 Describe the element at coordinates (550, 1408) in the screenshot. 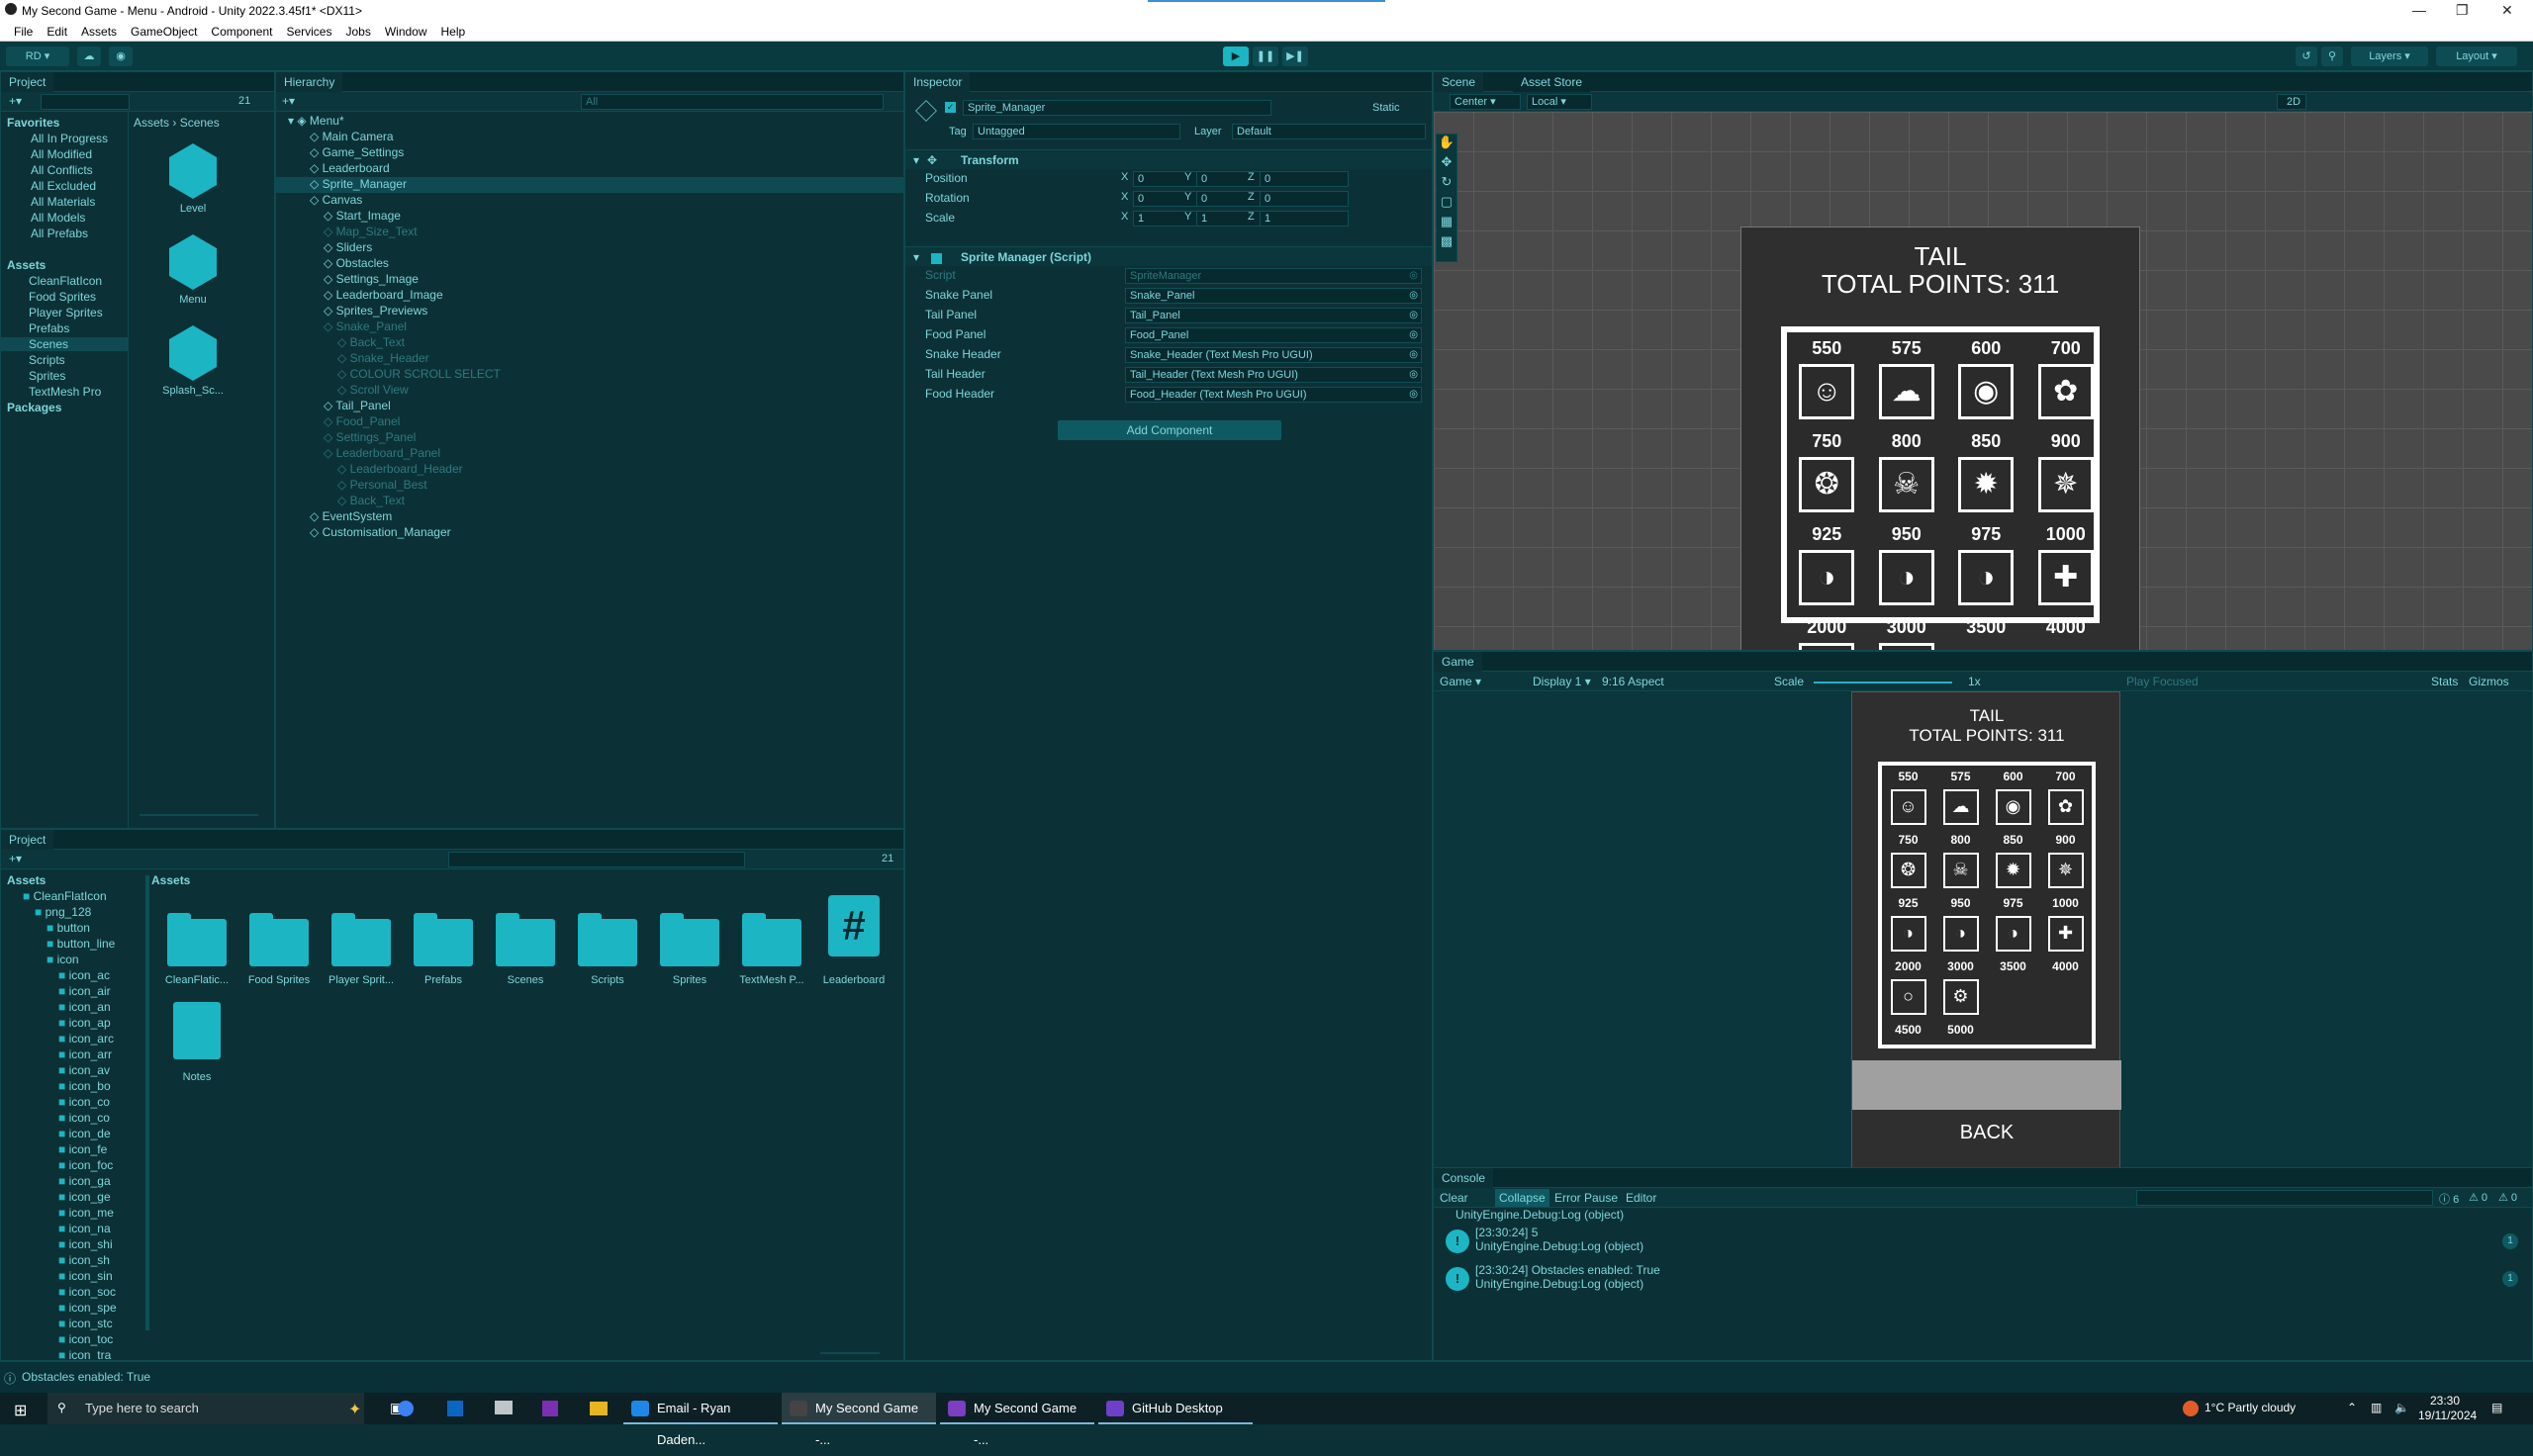

I see `onenote-icon` at that location.